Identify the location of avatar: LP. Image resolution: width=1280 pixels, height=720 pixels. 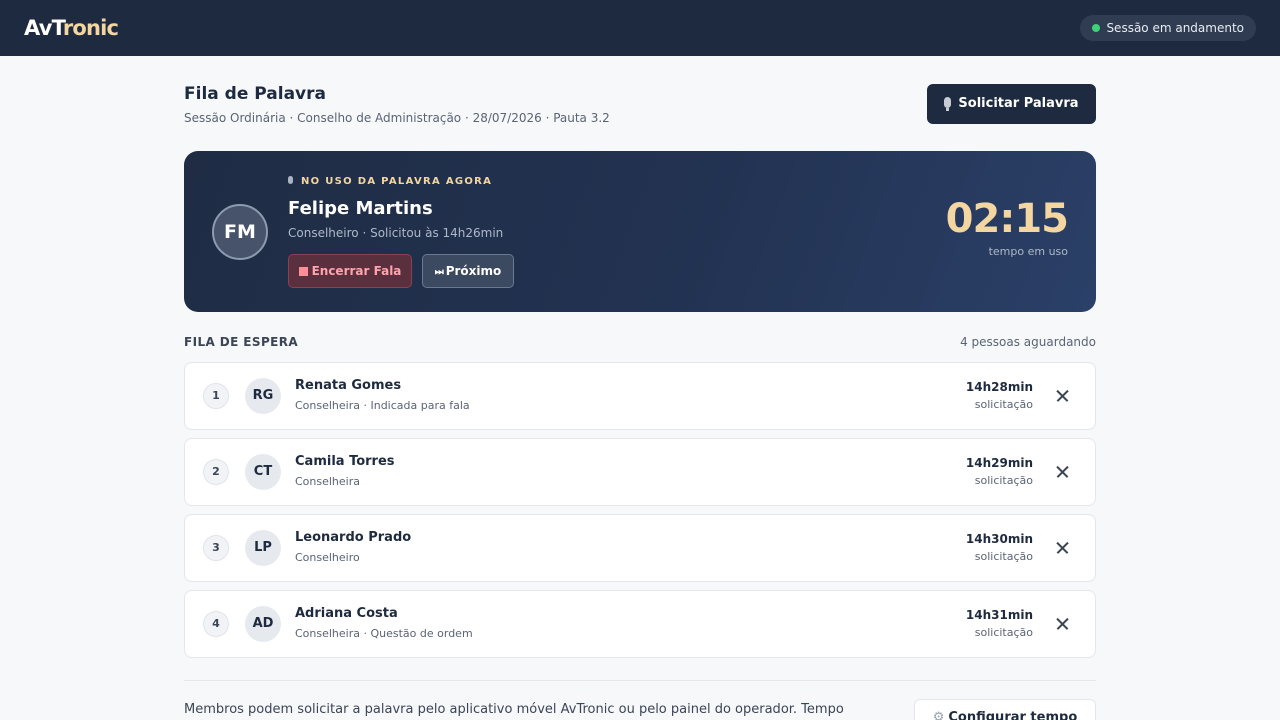
(263, 548).